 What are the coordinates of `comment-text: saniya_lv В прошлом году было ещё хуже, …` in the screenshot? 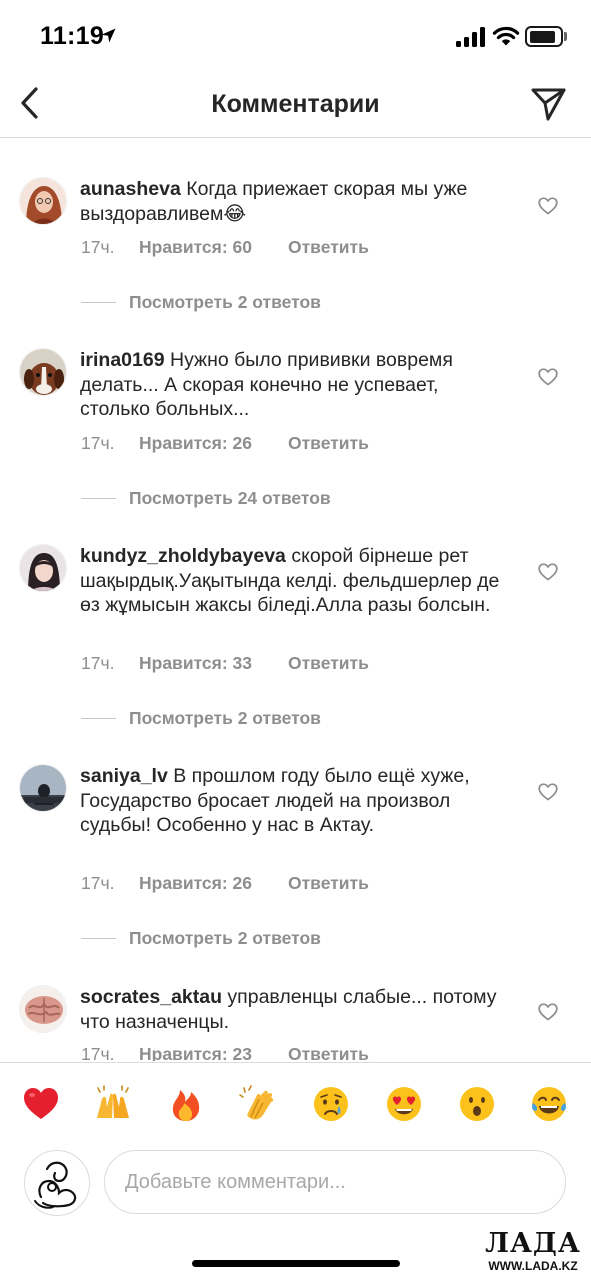 It's located at (290, 801).